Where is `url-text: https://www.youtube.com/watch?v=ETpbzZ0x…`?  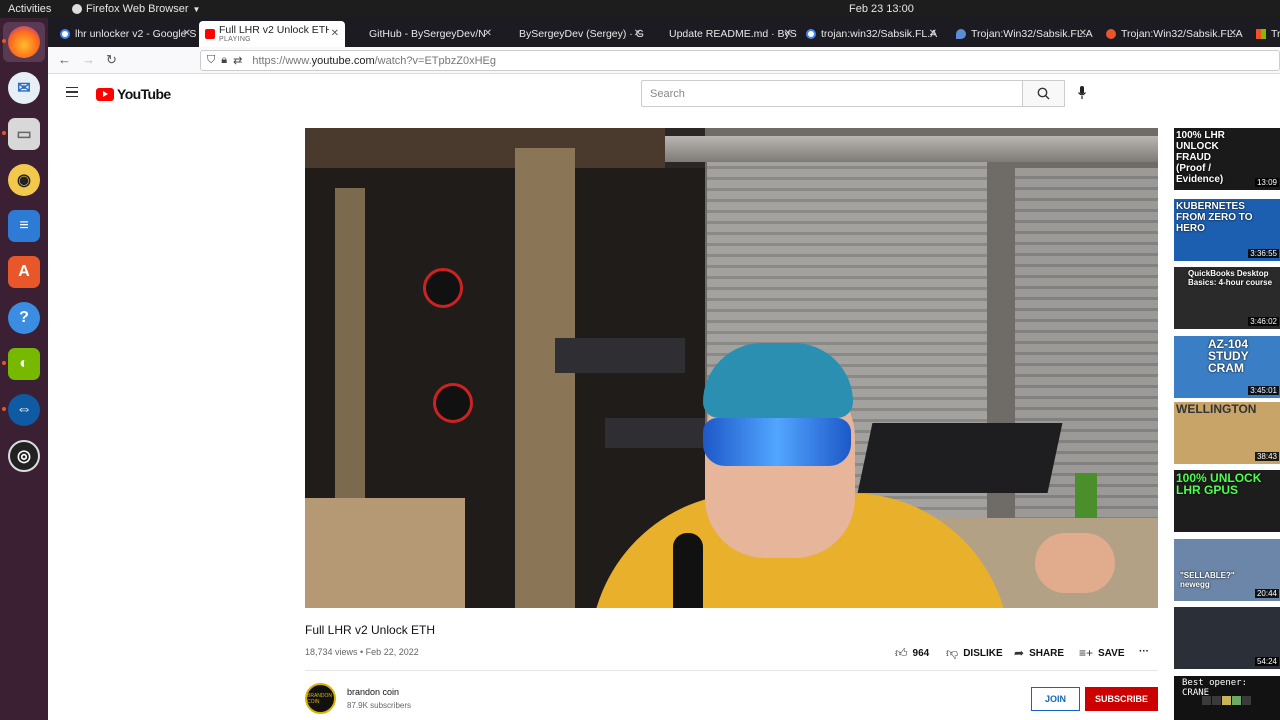
url-text: https://www.youtube.com/watch?v=ETpbzZ0x… is located at coordinates (374, 60).